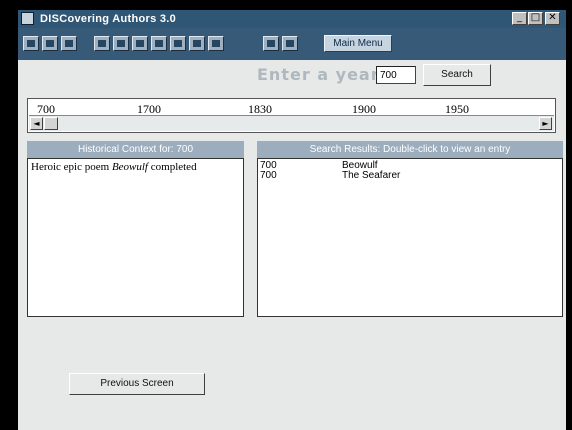 The image size is (572, 430). Describe the element at coordinates (322, 74) in the screenshot. I see `year-label: Enter a year:` at that location.